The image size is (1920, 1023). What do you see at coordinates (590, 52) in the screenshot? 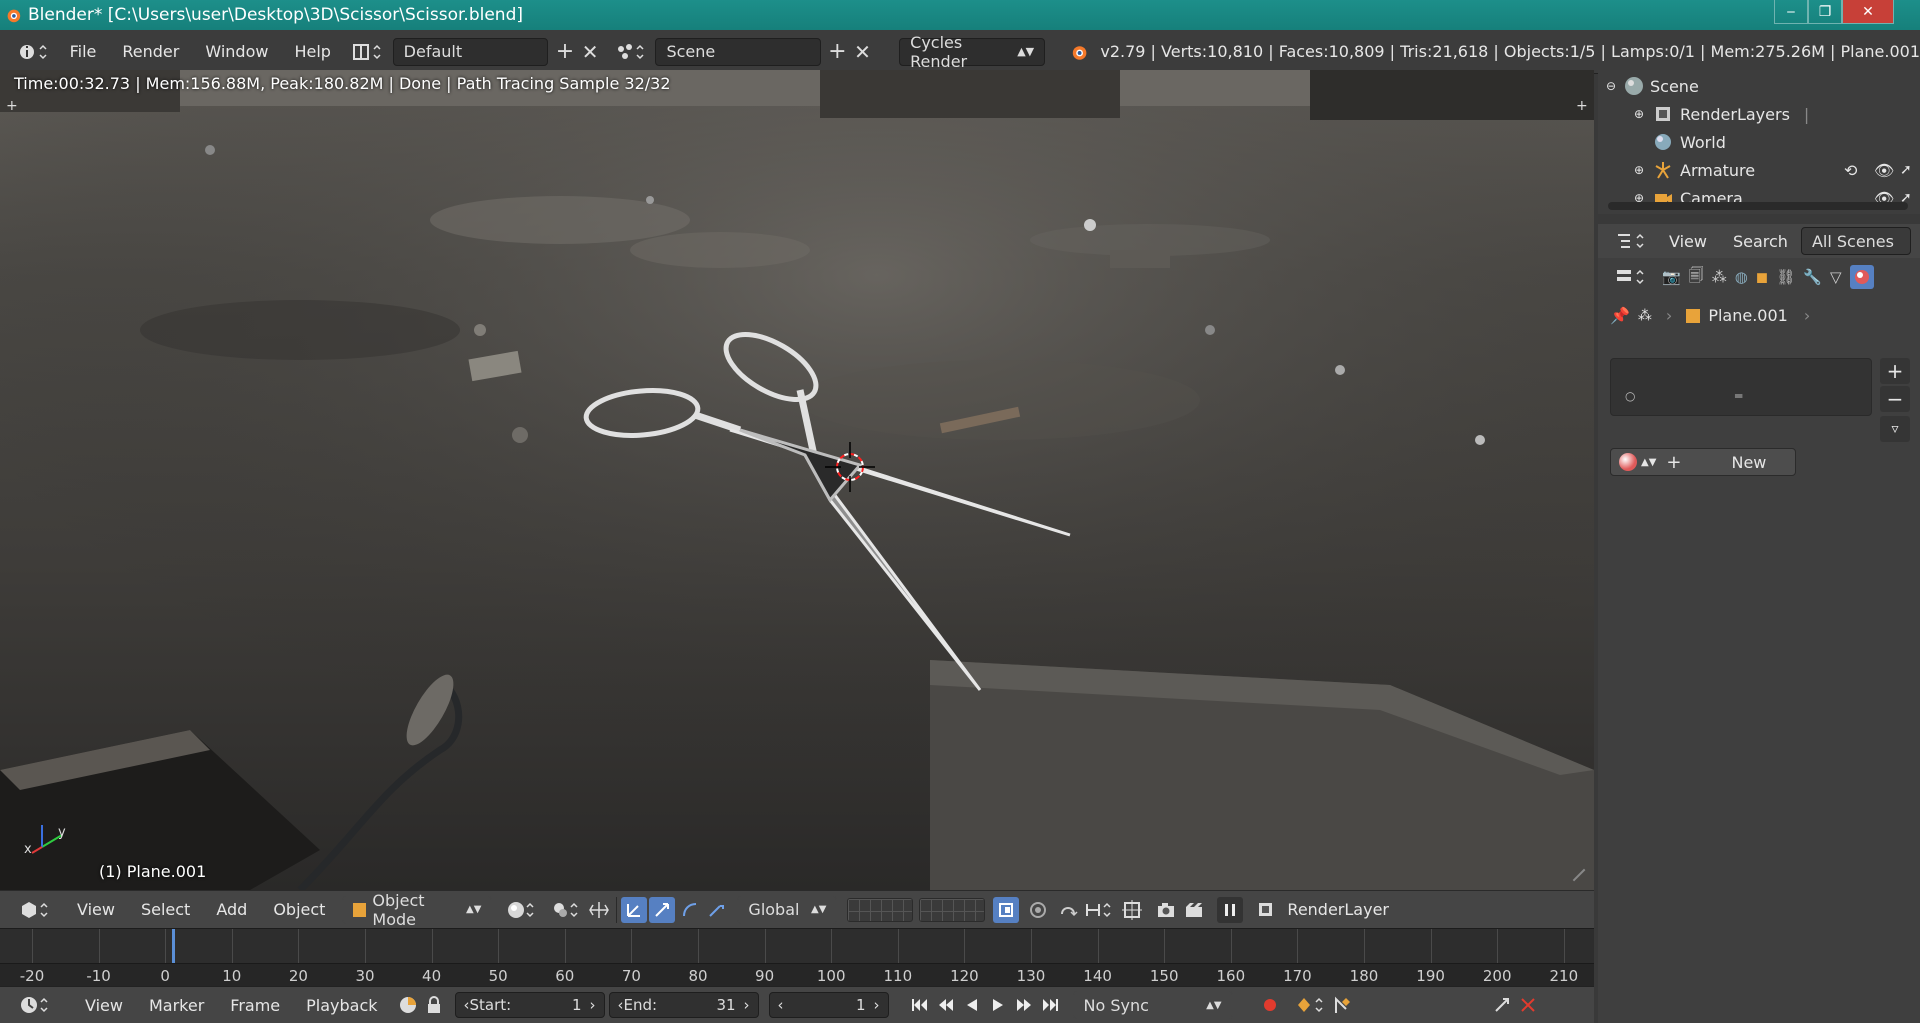
I see `remove-layout-icon: ✕` at bounding box center [590, 52].